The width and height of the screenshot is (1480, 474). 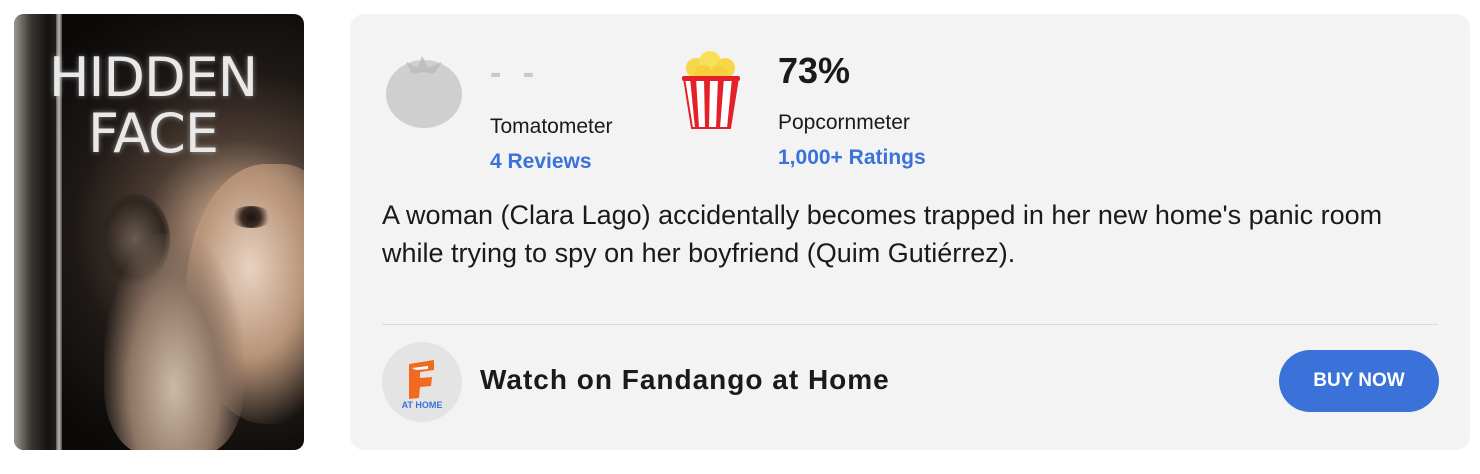 What do you see at coordinates (1359, 381) in the screenshot?
I see `buy-now-button: BUY NOW` at bounding box center [1359, 381].